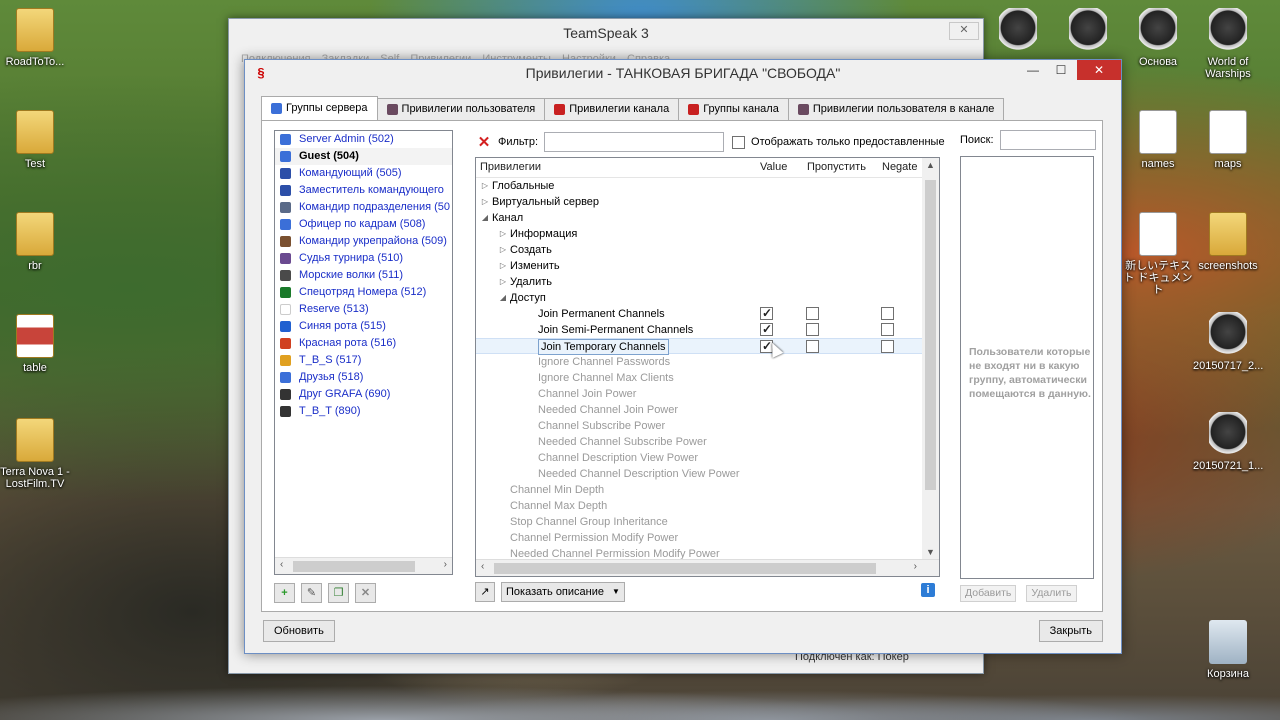 The width and height of the screenshot is (1280, 720). I want to click on permission-row: Channel Min Depth, so click(707, 490).